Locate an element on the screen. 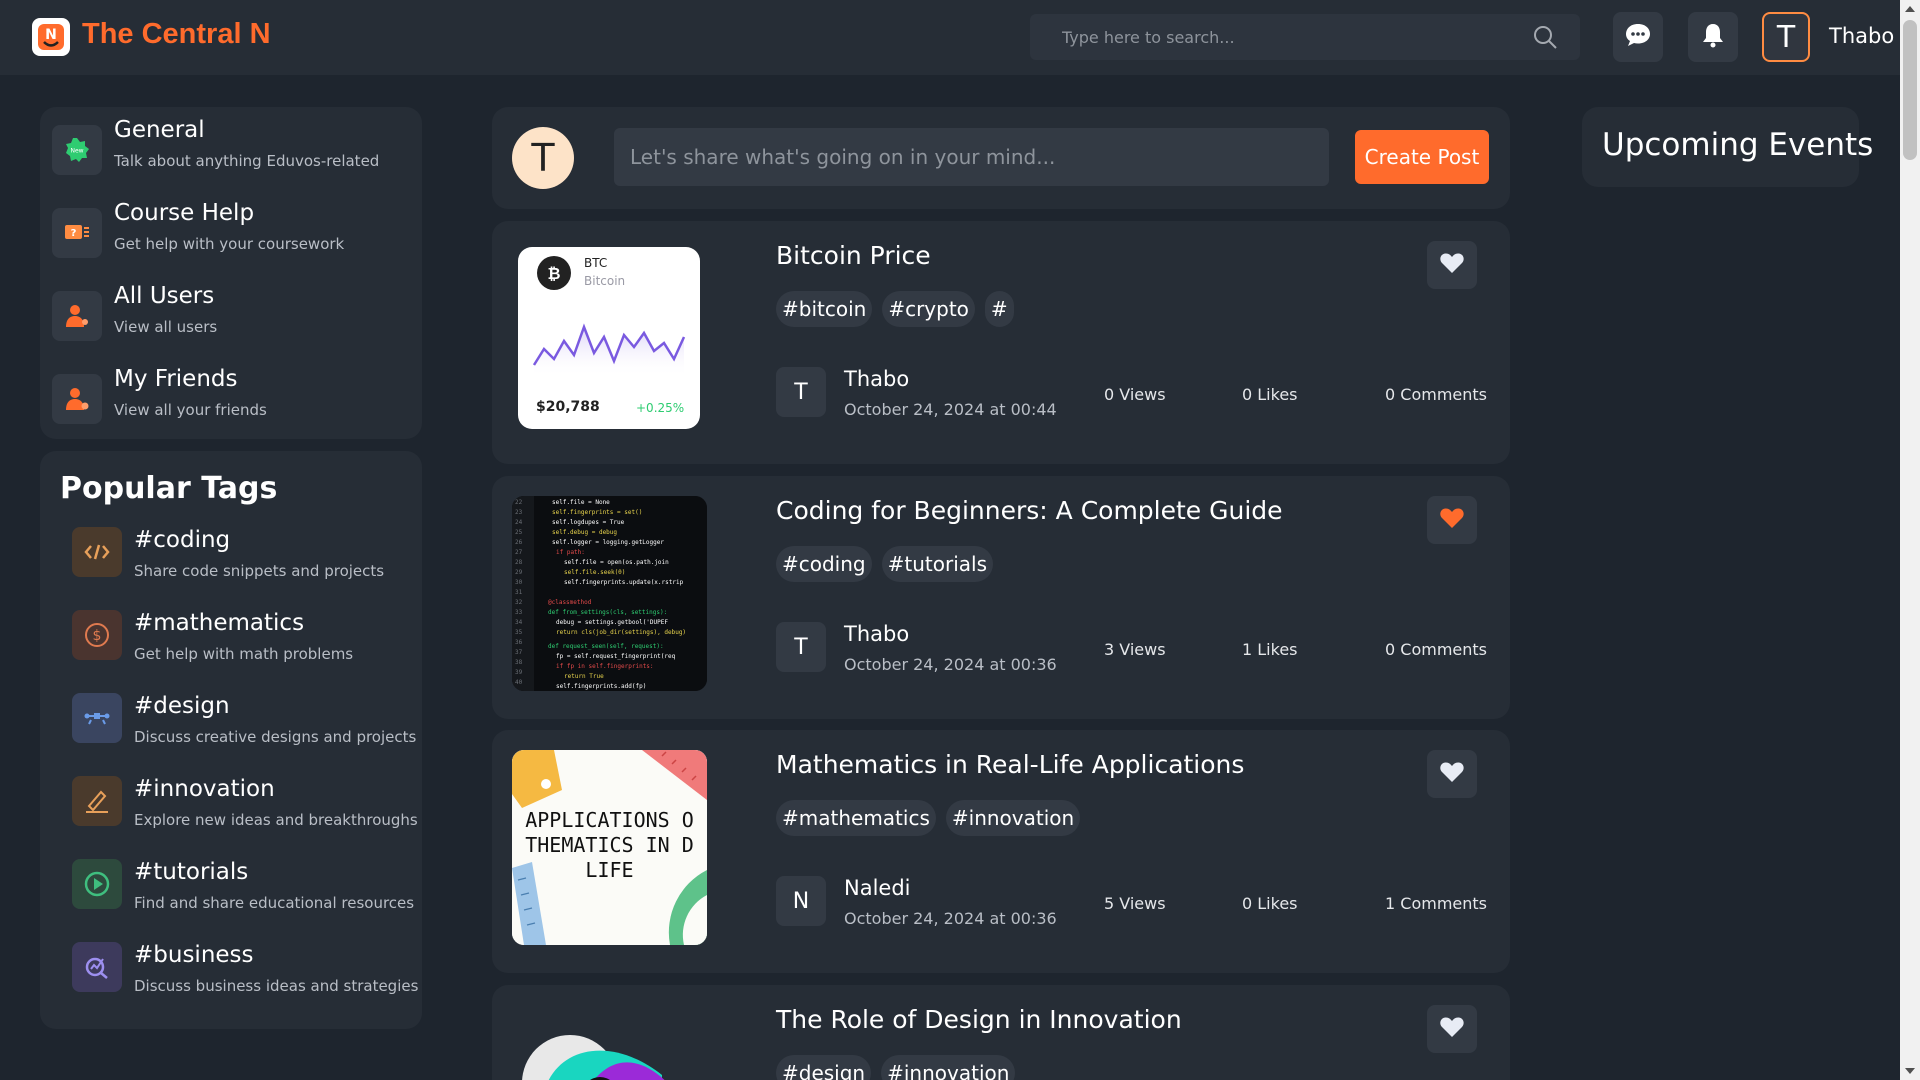  tag-subtitle: Share code snippets and projects is located at coordinates (259, 571).